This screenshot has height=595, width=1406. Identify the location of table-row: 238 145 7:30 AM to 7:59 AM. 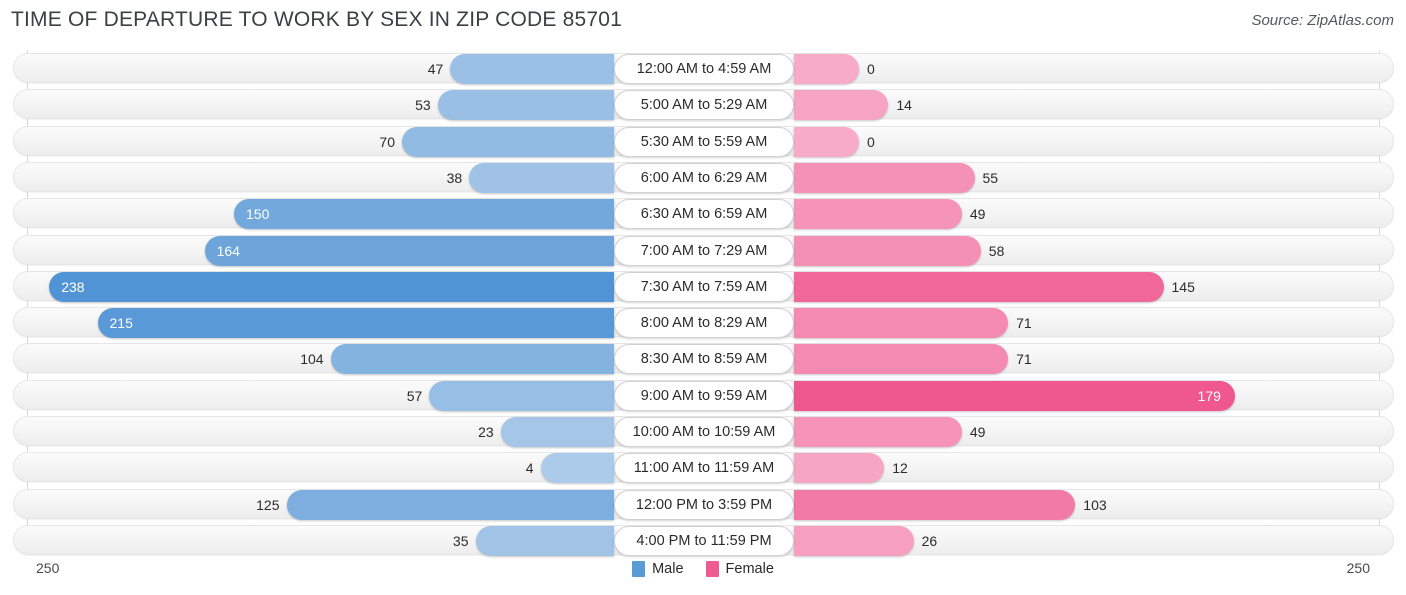
(703, 286).